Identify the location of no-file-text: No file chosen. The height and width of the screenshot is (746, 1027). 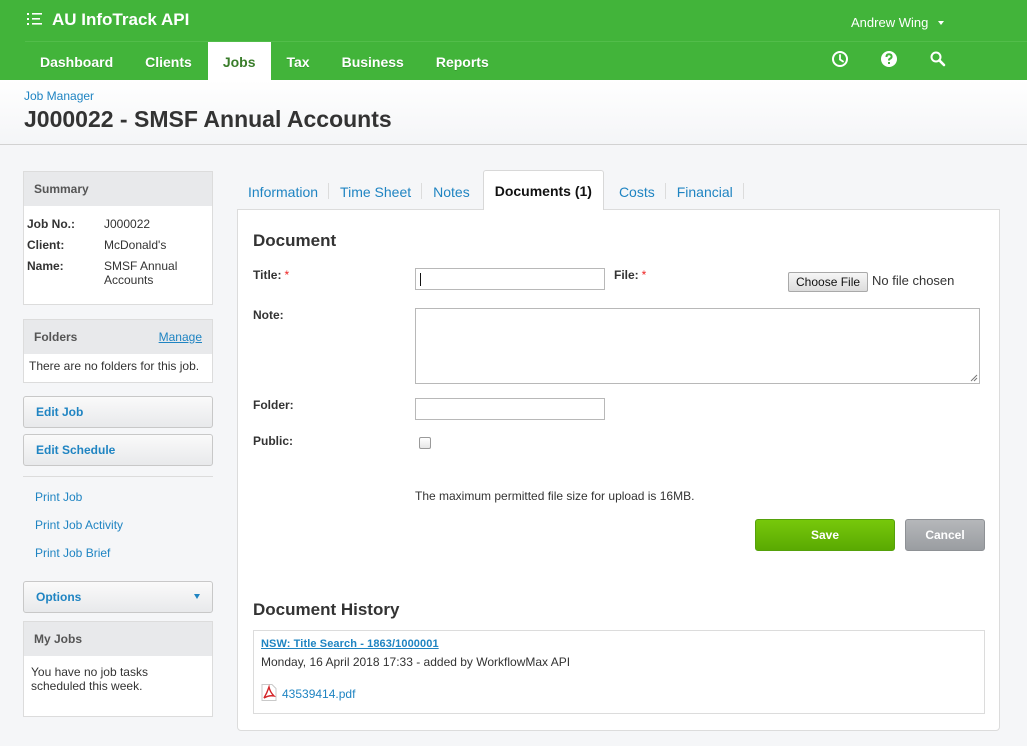
(913, 280).